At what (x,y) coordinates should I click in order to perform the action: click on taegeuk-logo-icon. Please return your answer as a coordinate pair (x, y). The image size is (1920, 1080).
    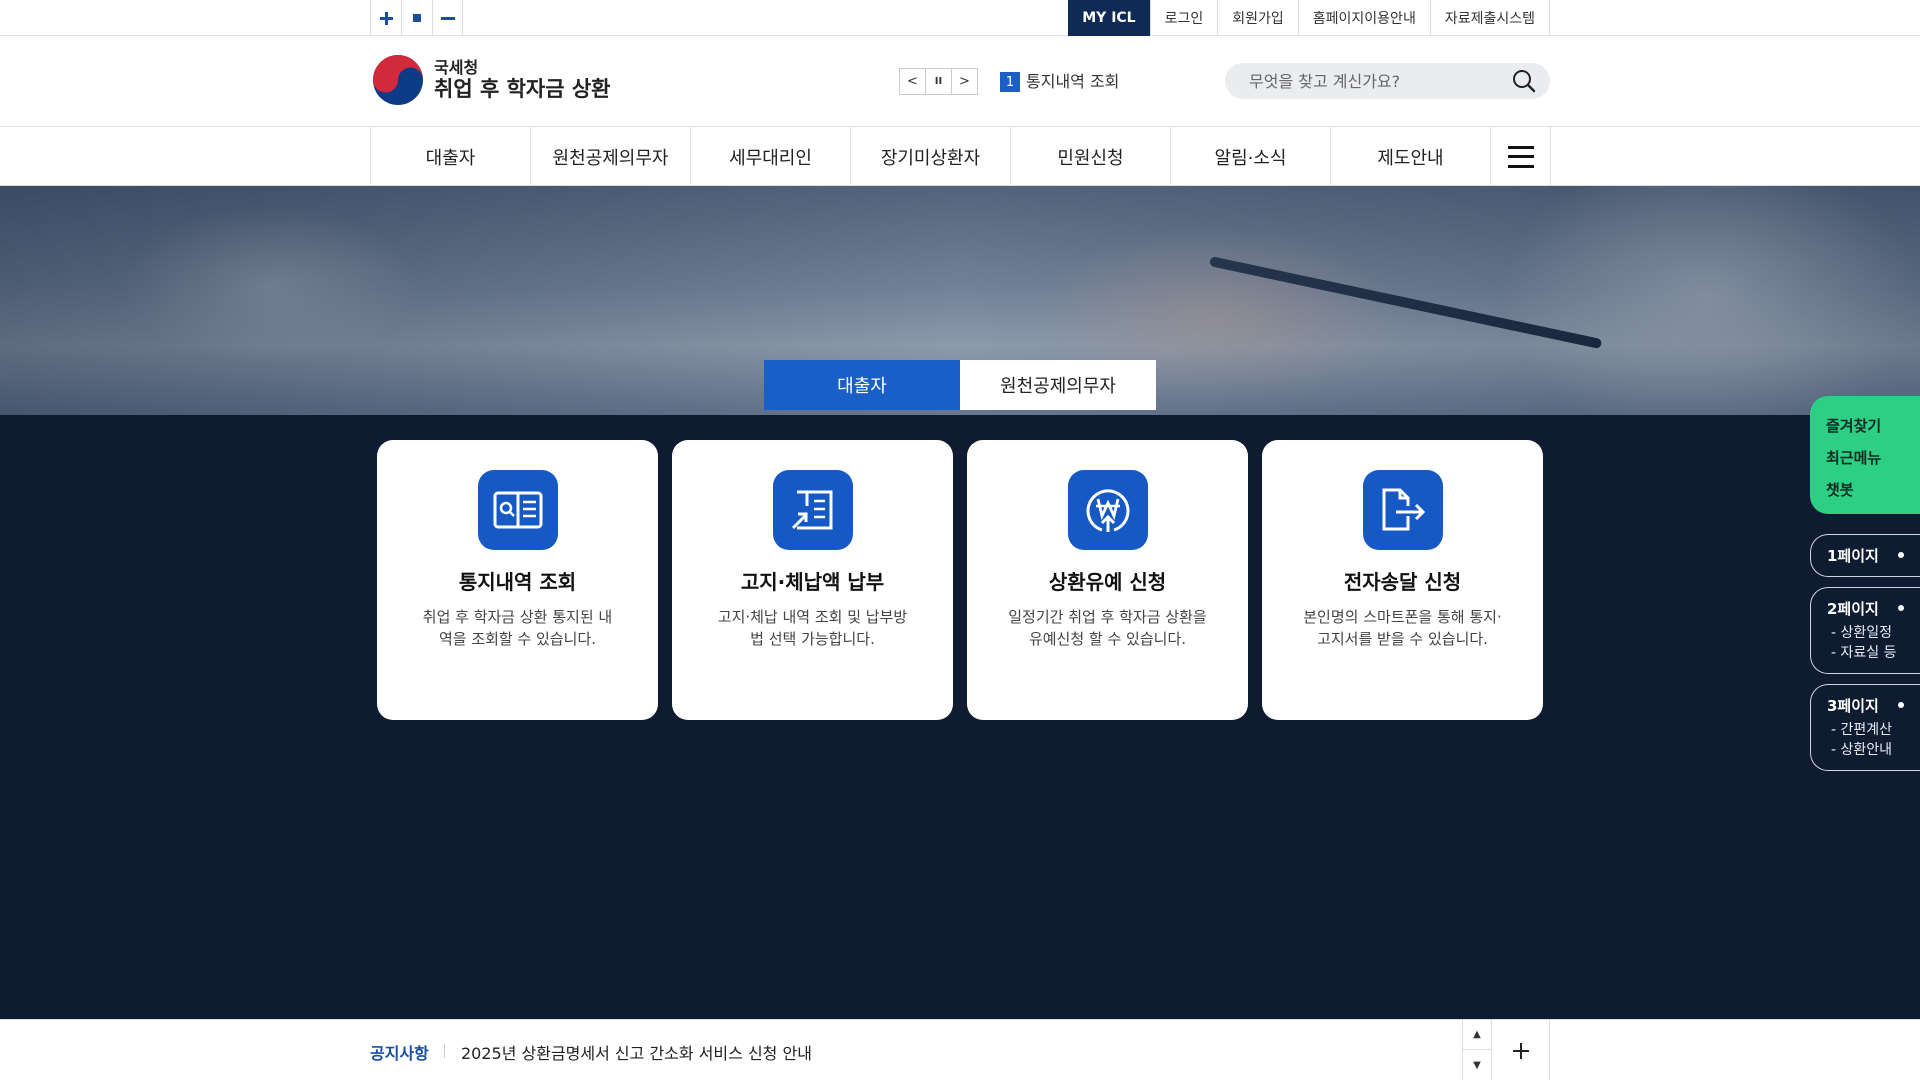
    Looking at the image, I should click on (398, 80).